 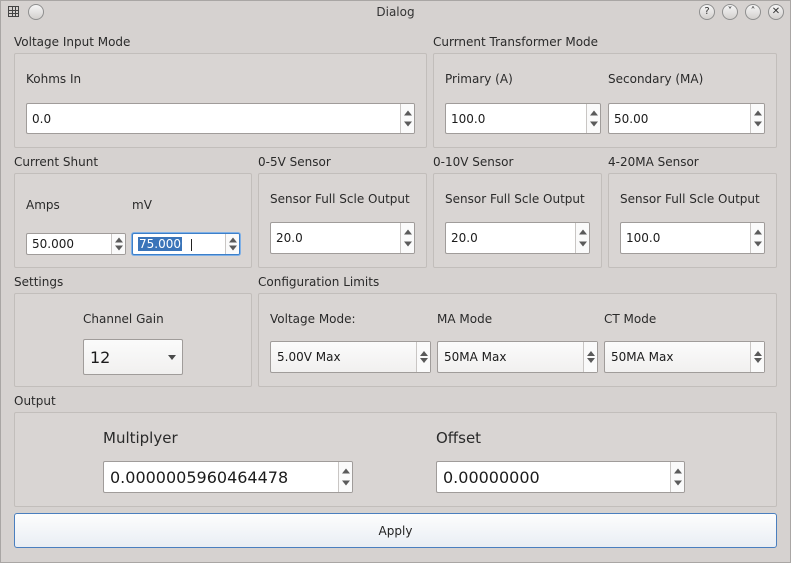 I want to click on channel-gain-label: Channel Gain, so click(x=123, y=319).